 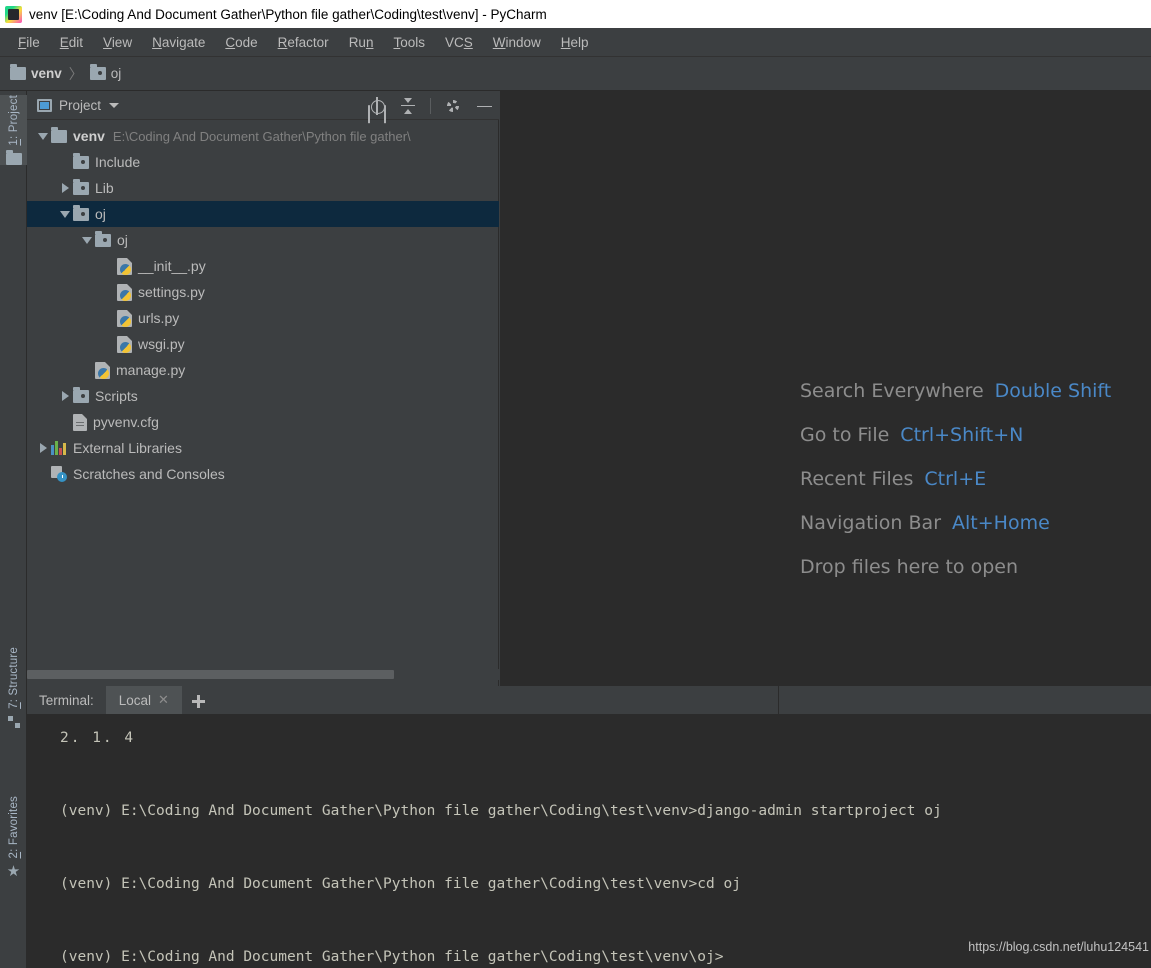 I want to click on menu-mnemonic: n, so click(x=369, y=42).